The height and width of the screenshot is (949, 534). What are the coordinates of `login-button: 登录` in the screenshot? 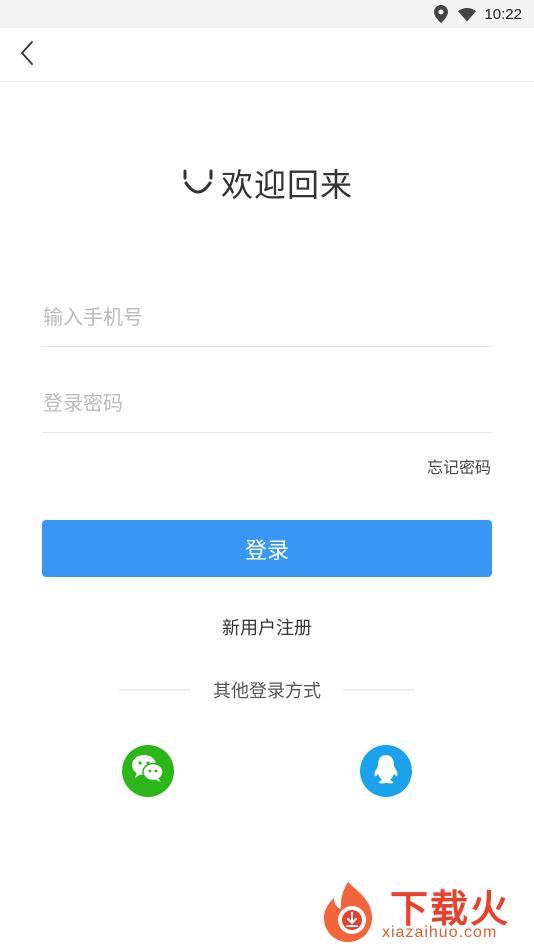 It's located at (267, 548).